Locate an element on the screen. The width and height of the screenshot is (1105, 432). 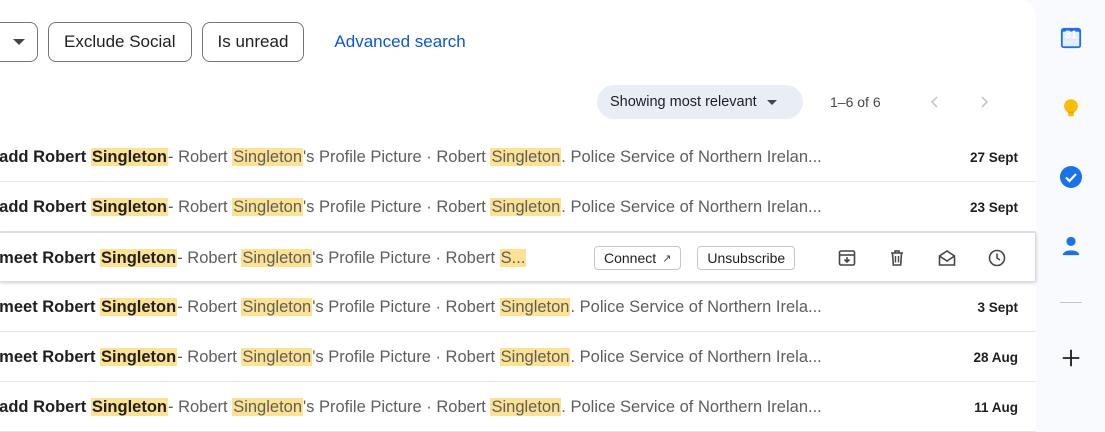
advanced-search-link: Advanced search is located at coordinates (399, 42).